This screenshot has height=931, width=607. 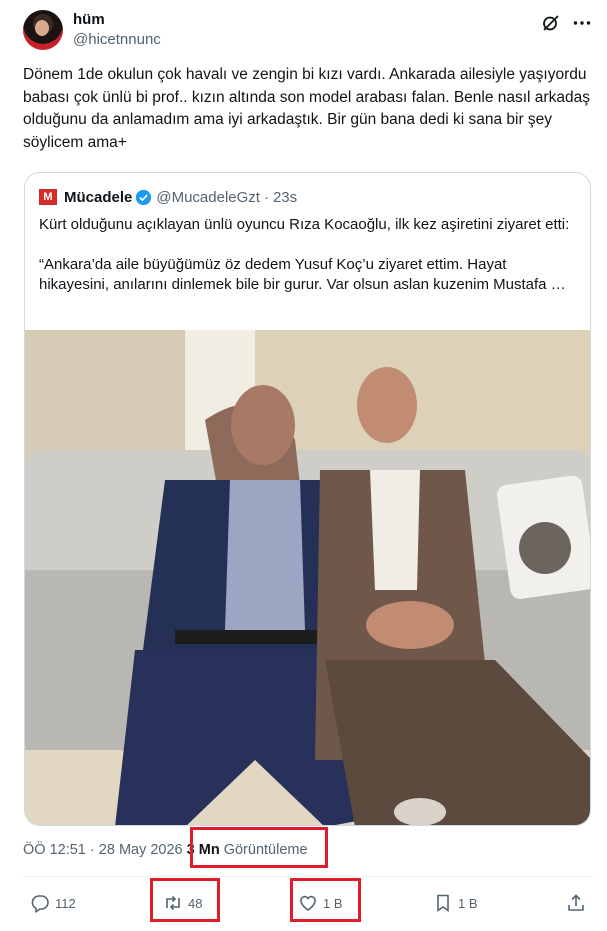 What do you see at coordinates (208, 197) in the screenshot?
I see `quoted-author-handle: @MucadeleGzt` at bounding box center [208, 197].